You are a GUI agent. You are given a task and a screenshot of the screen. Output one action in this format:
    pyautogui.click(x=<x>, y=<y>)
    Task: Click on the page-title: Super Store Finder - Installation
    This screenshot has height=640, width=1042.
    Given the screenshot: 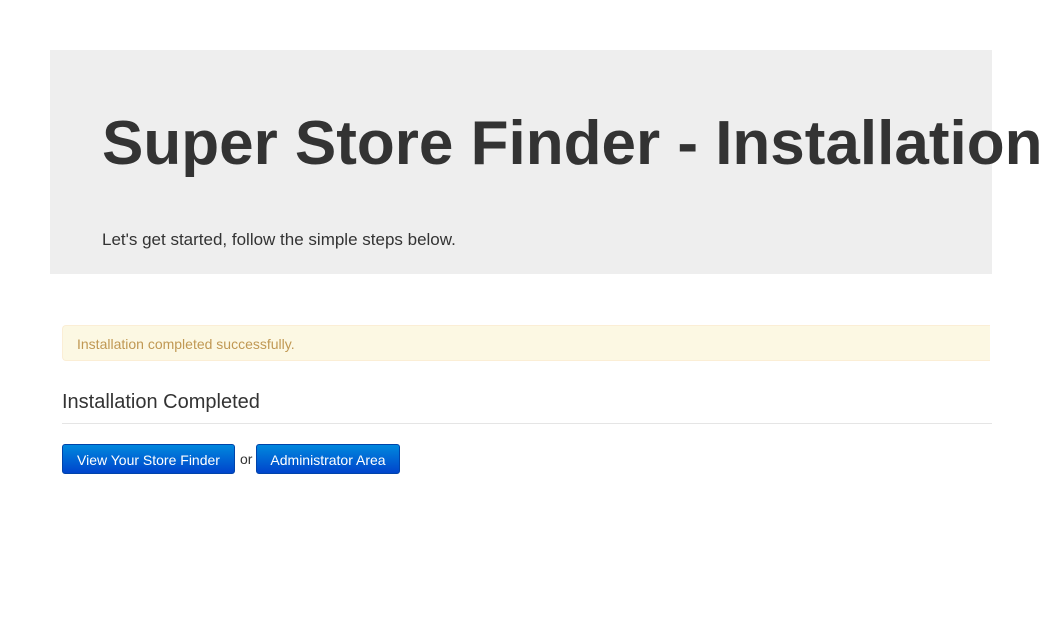 What is the action you would take?
    pyautogui.click(x=572, y=143)
    